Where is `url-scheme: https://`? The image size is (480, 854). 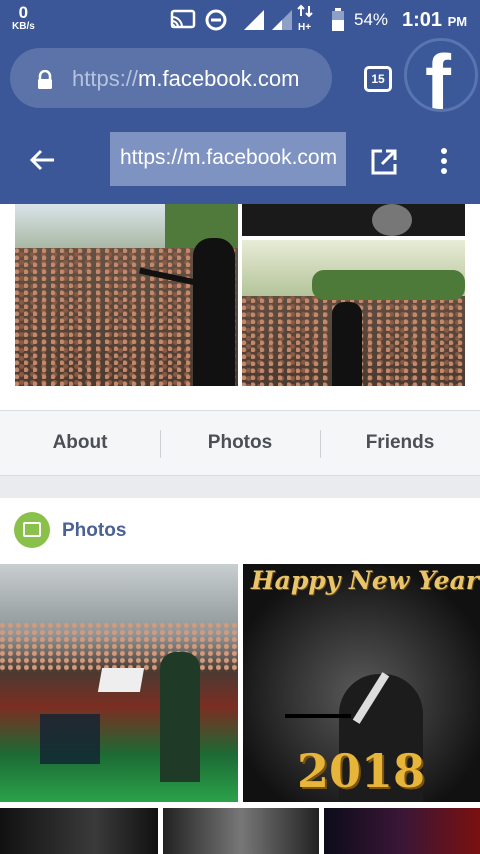
url-scheme: https:// is located at coordinates (105, 78).